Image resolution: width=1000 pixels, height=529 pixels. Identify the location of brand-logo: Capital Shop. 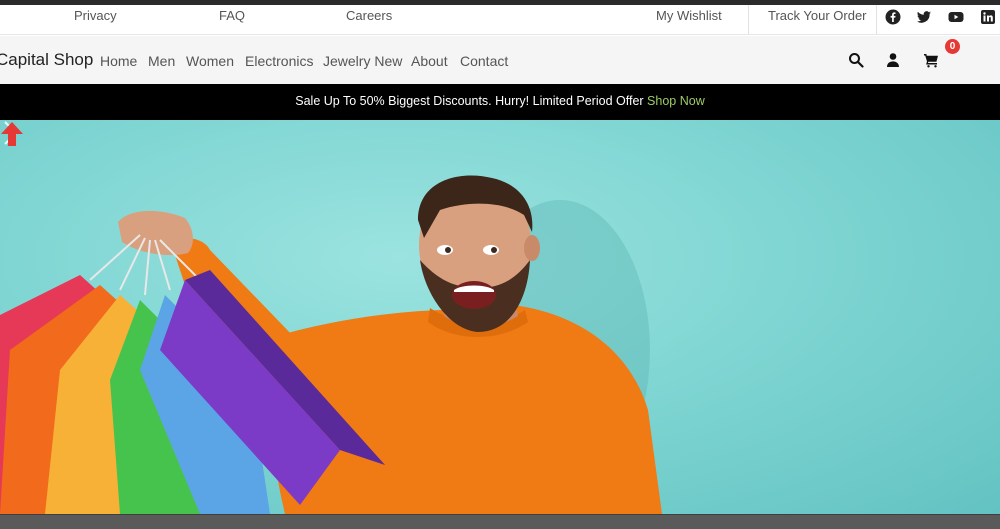
(46, 60).